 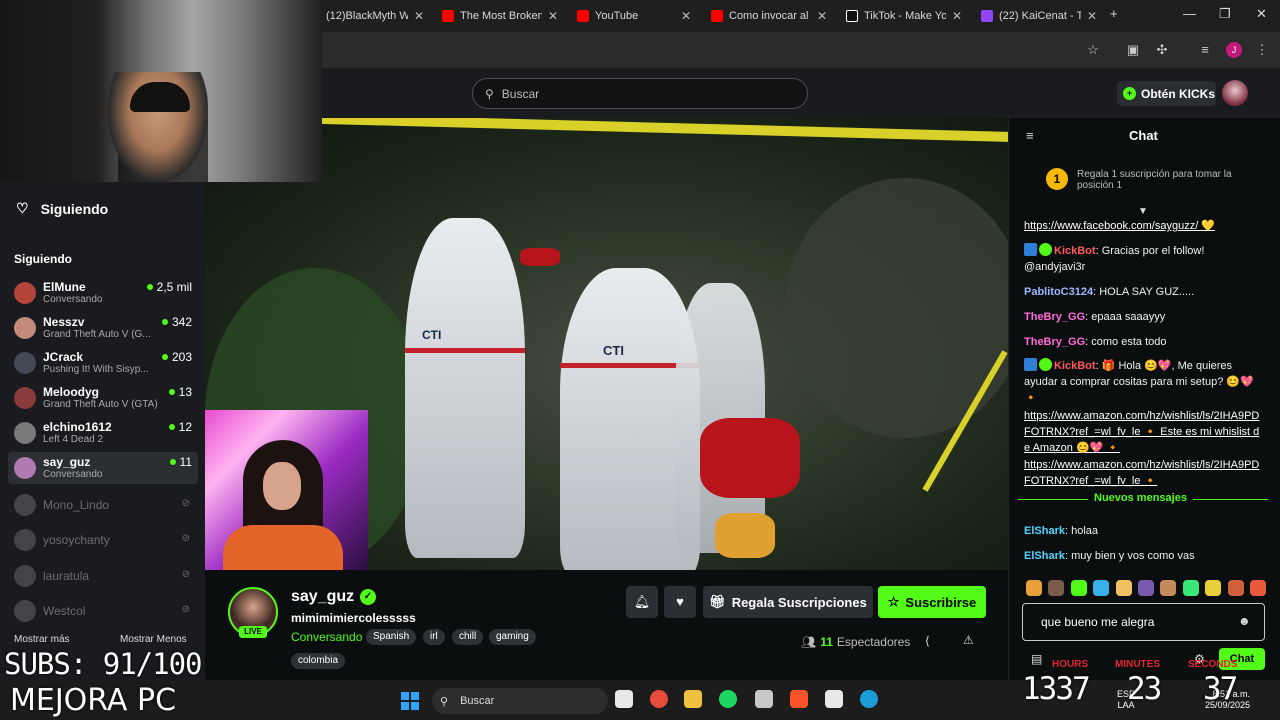 I want to click on police-tape, so click(x=663, y=130).